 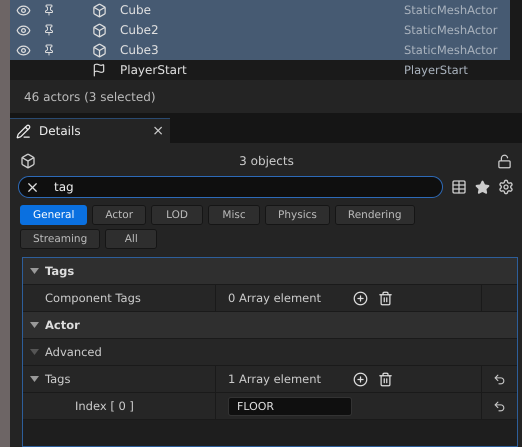 What do you see at coordinates (99, 70) in the screenshot?
I see `flag-icon` at bounding box center [99, 70].